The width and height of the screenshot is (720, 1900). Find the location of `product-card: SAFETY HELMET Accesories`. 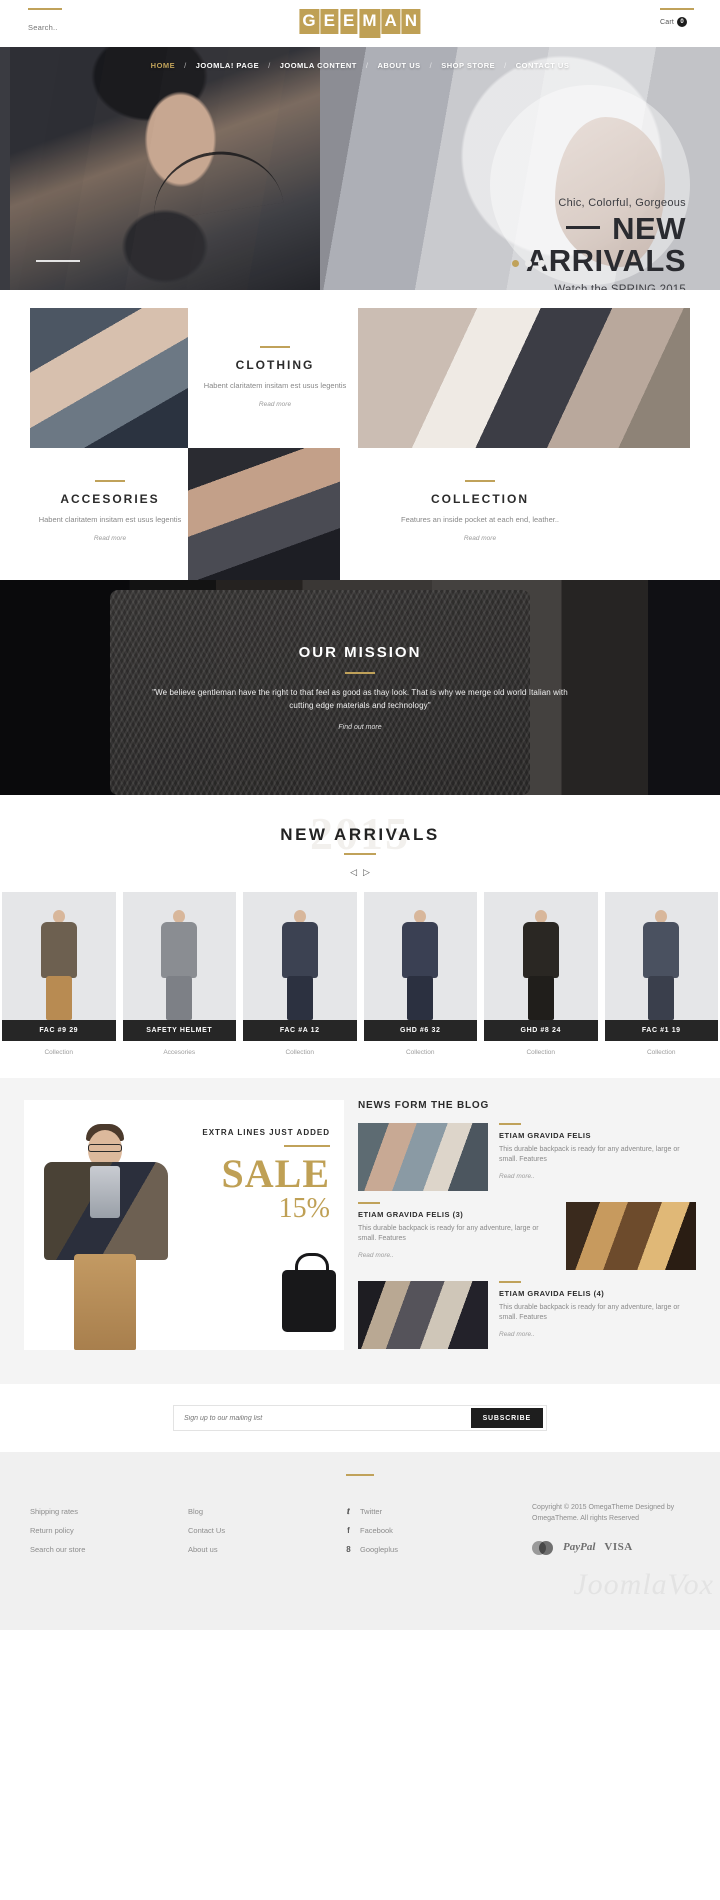

product-card: SAFETY HELMET Accesories is located at coordinates (179, 974).